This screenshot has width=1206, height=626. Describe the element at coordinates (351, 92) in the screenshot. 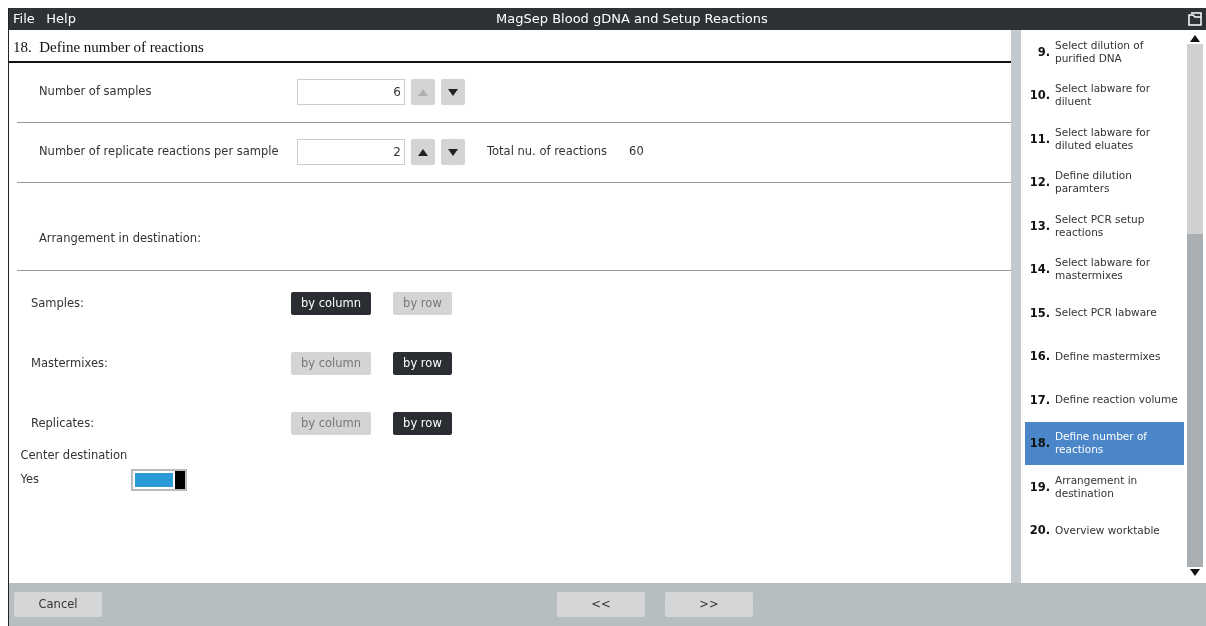

I see `number-field: 6` at that location.